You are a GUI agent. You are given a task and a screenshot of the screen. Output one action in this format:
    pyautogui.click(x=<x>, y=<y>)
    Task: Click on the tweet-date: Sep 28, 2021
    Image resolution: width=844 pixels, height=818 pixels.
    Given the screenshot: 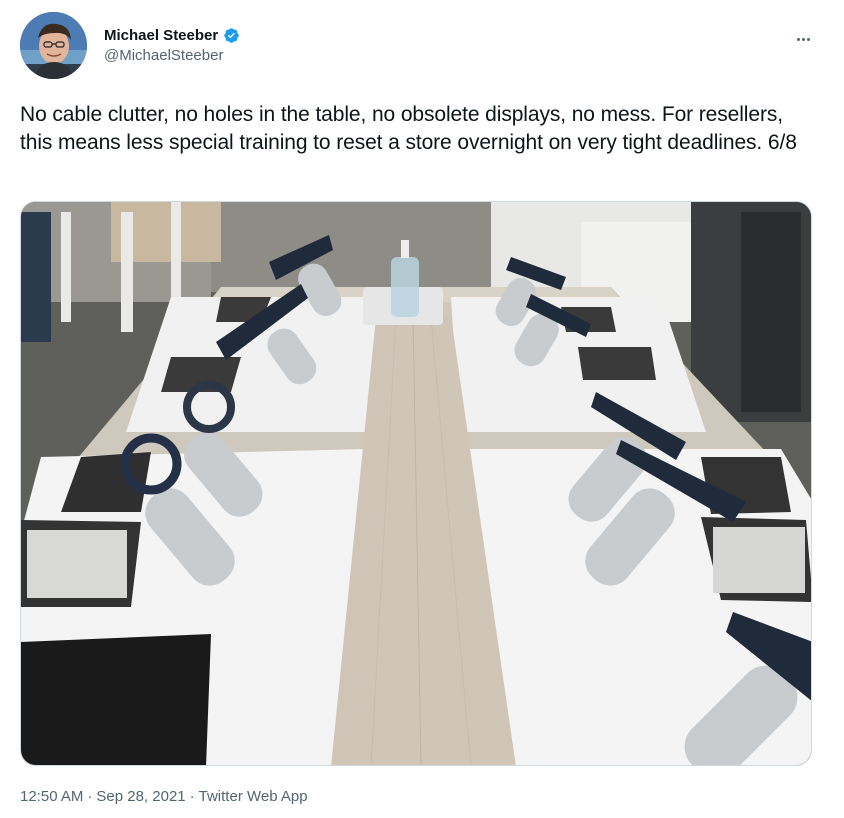 What is the action you would take?
    pyautogui.click(x=140, y=796)
    